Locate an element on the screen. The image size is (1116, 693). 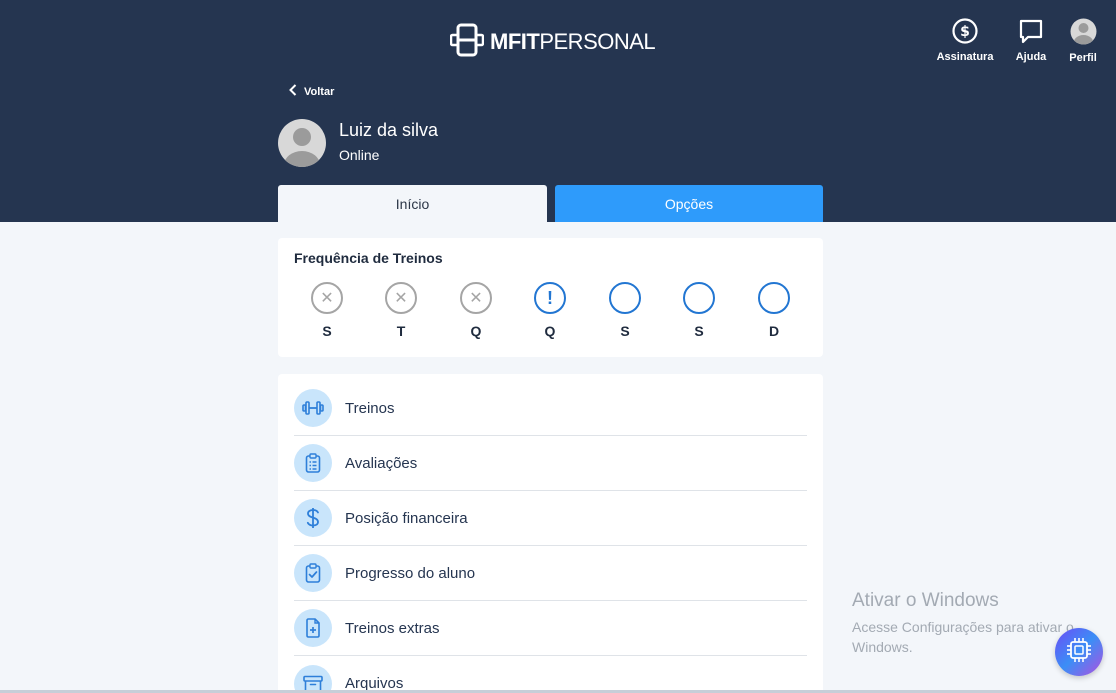
day-indicator: ✕ T is located at coordinates (401, 310).